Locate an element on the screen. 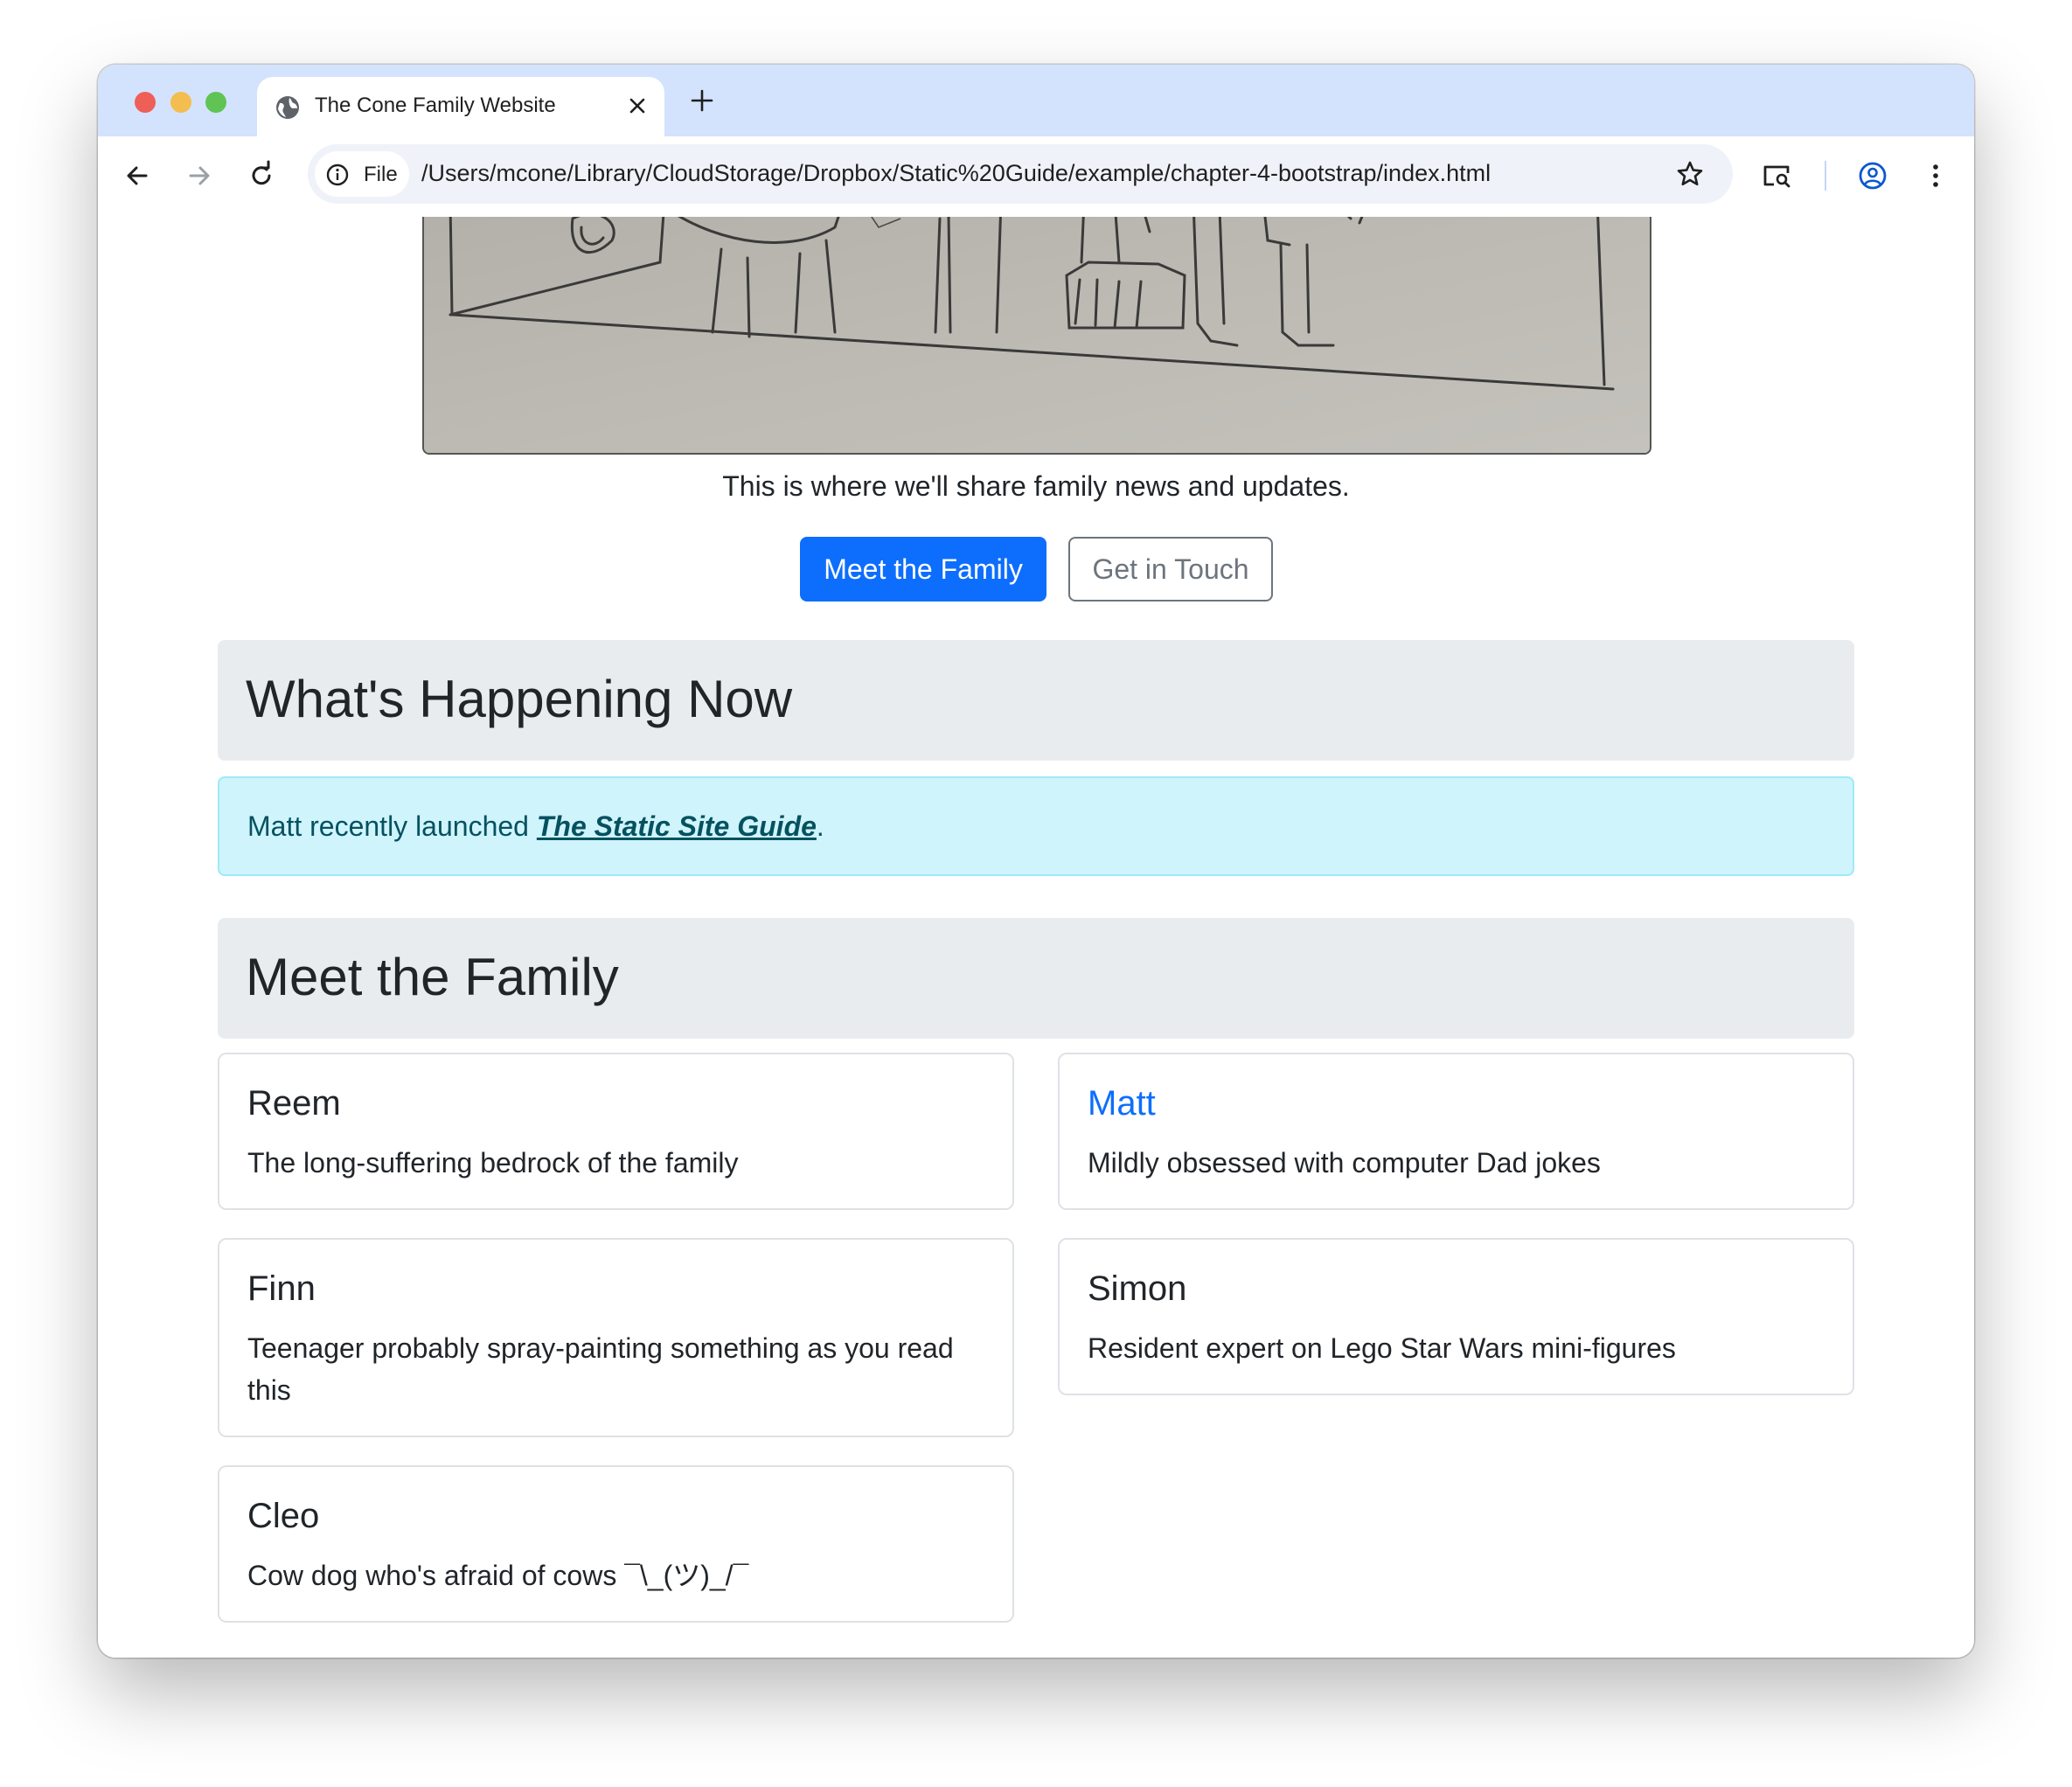  member-description: Cow dog who's afraid of cows ¯\_(ツ)_/¯ is located at coordinates (498, 1575).